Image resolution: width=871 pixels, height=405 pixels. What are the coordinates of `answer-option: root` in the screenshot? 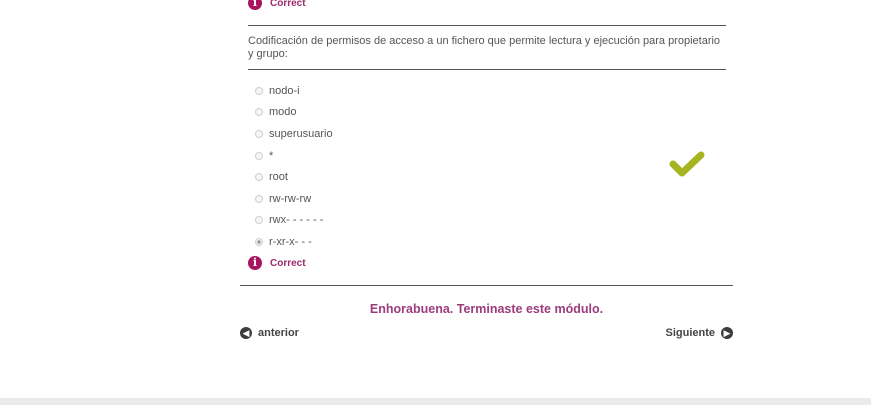 It's located at (294, 177).